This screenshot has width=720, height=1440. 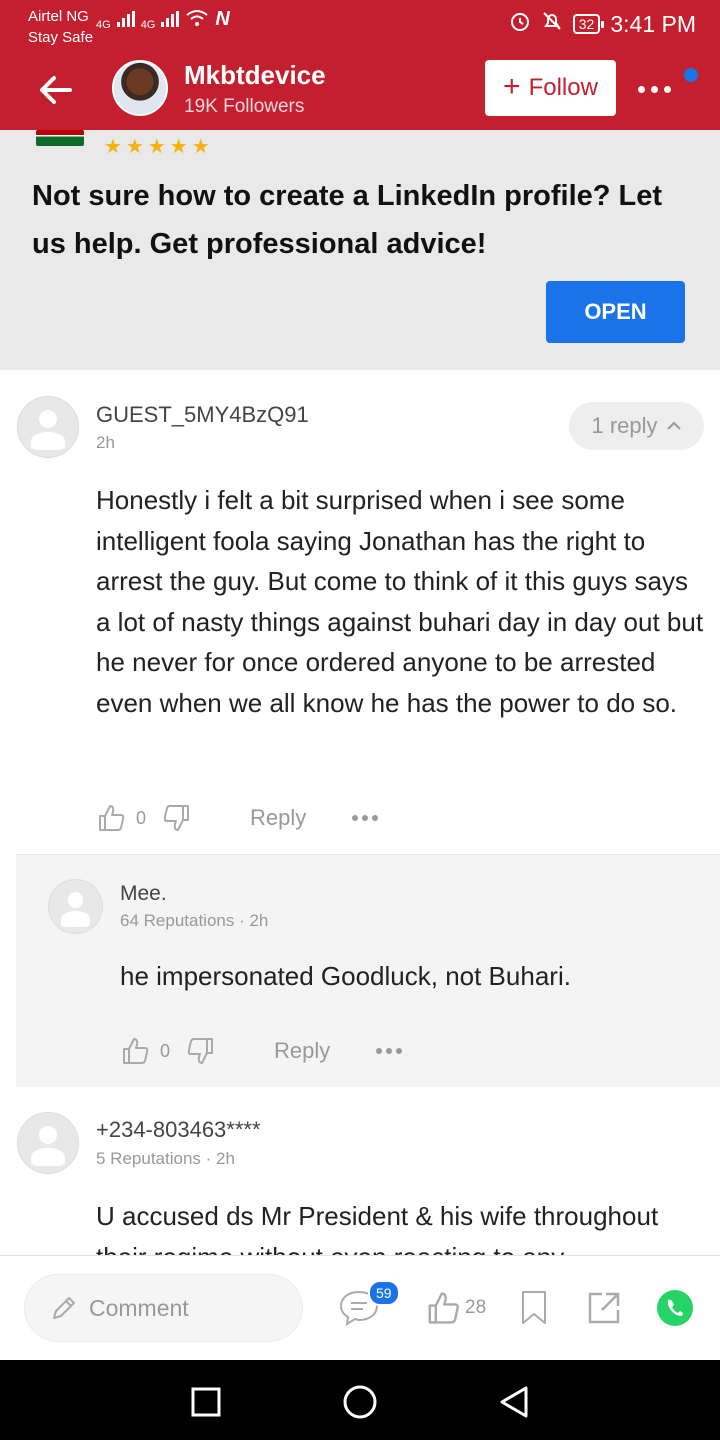 I want to click on reply-more-icon, so click(x=389, y=1051).